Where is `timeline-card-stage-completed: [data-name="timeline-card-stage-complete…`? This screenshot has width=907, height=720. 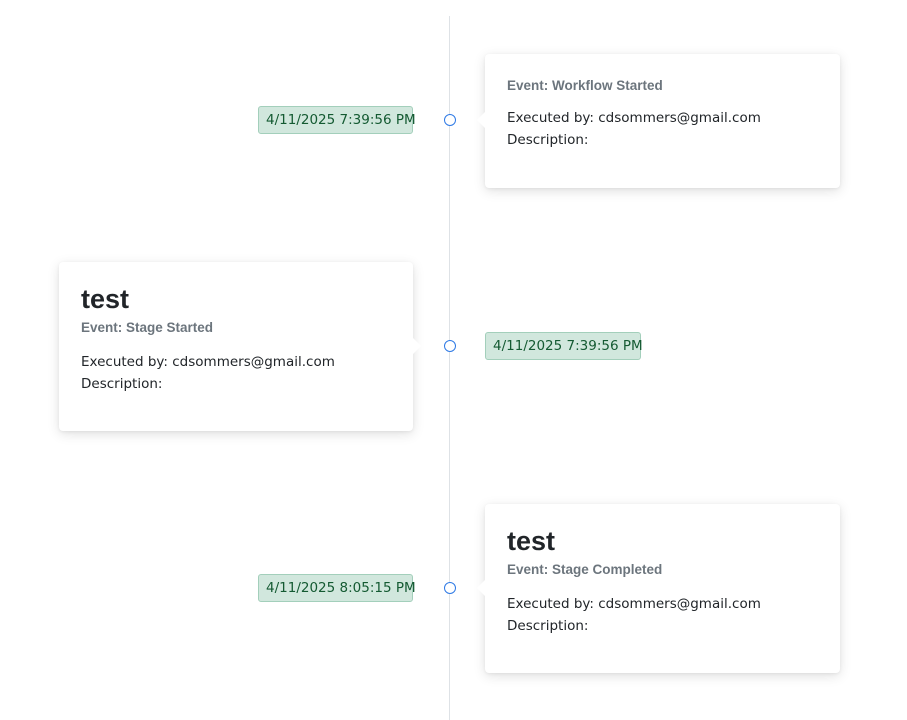
timeline-card-stage-completed: [data-name="timeline-card-stage-complete… is located at coordinates (658, 588).